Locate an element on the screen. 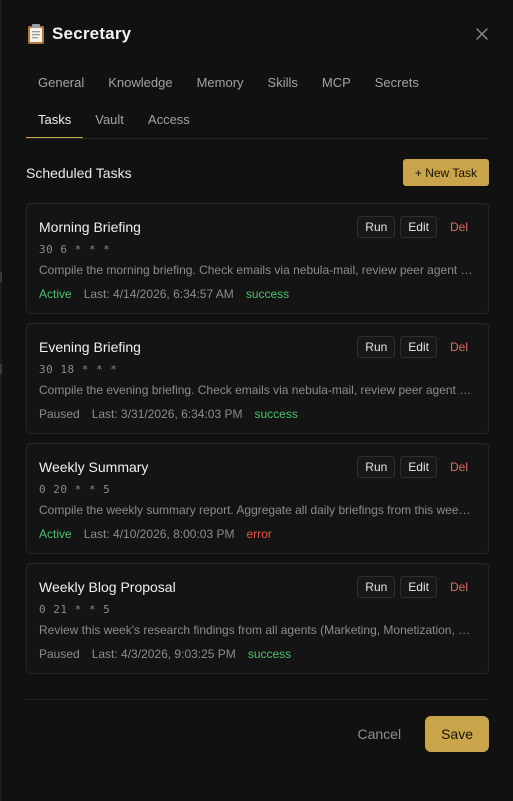 The height and width of the screenshot is (801, 513). dialog-title-group: Secretary is located at coordinates (78, 34).